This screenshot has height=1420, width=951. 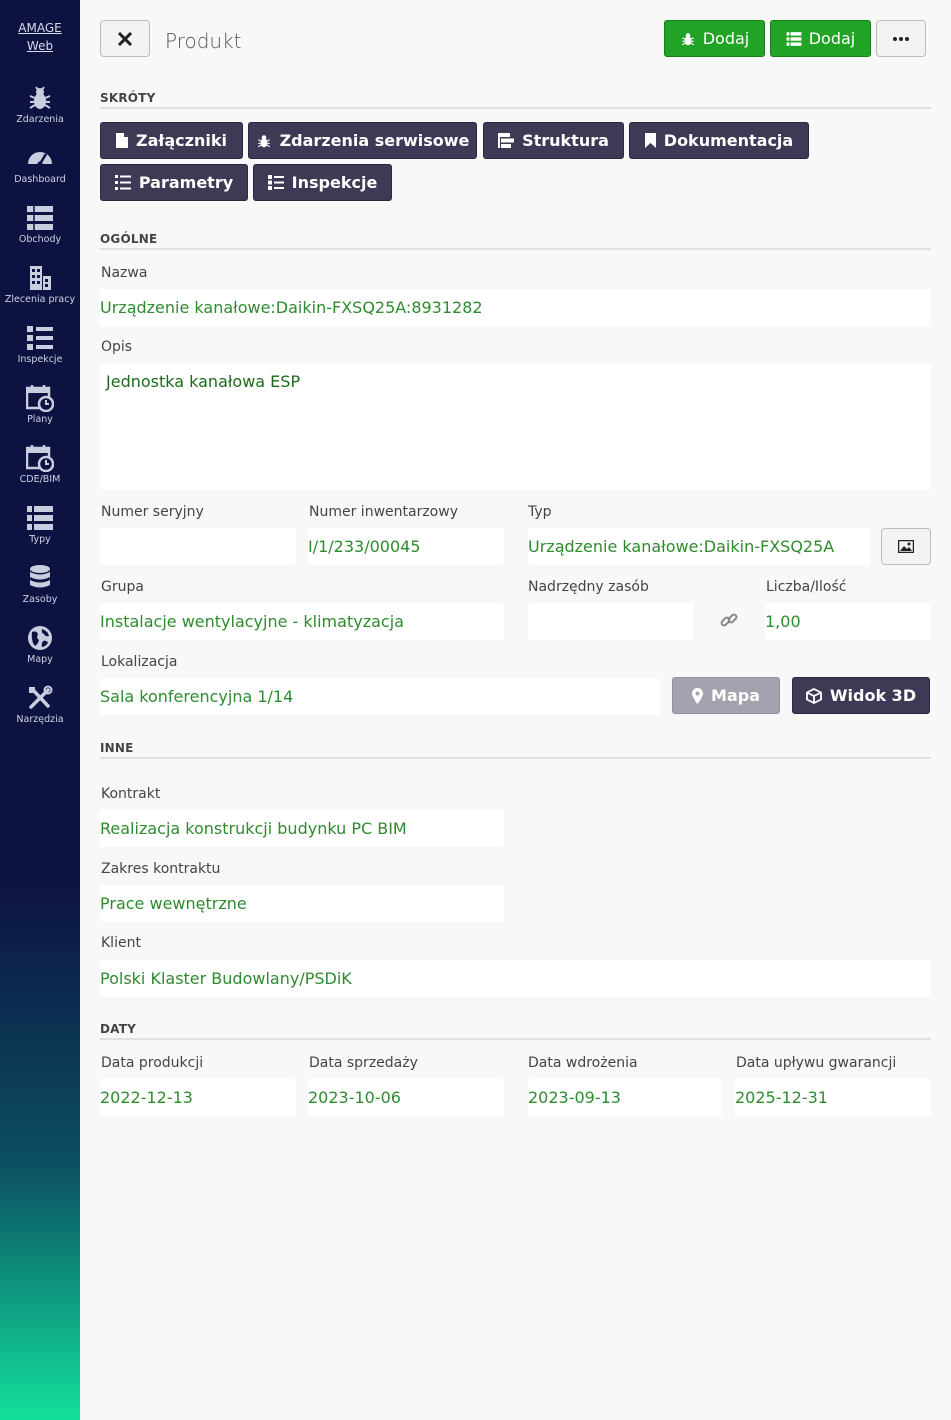 What do you see at coordinates (728, 140) in the screenshot?
I see `shortcut-label: Dokumentacja` at bounding box center [728, 140].